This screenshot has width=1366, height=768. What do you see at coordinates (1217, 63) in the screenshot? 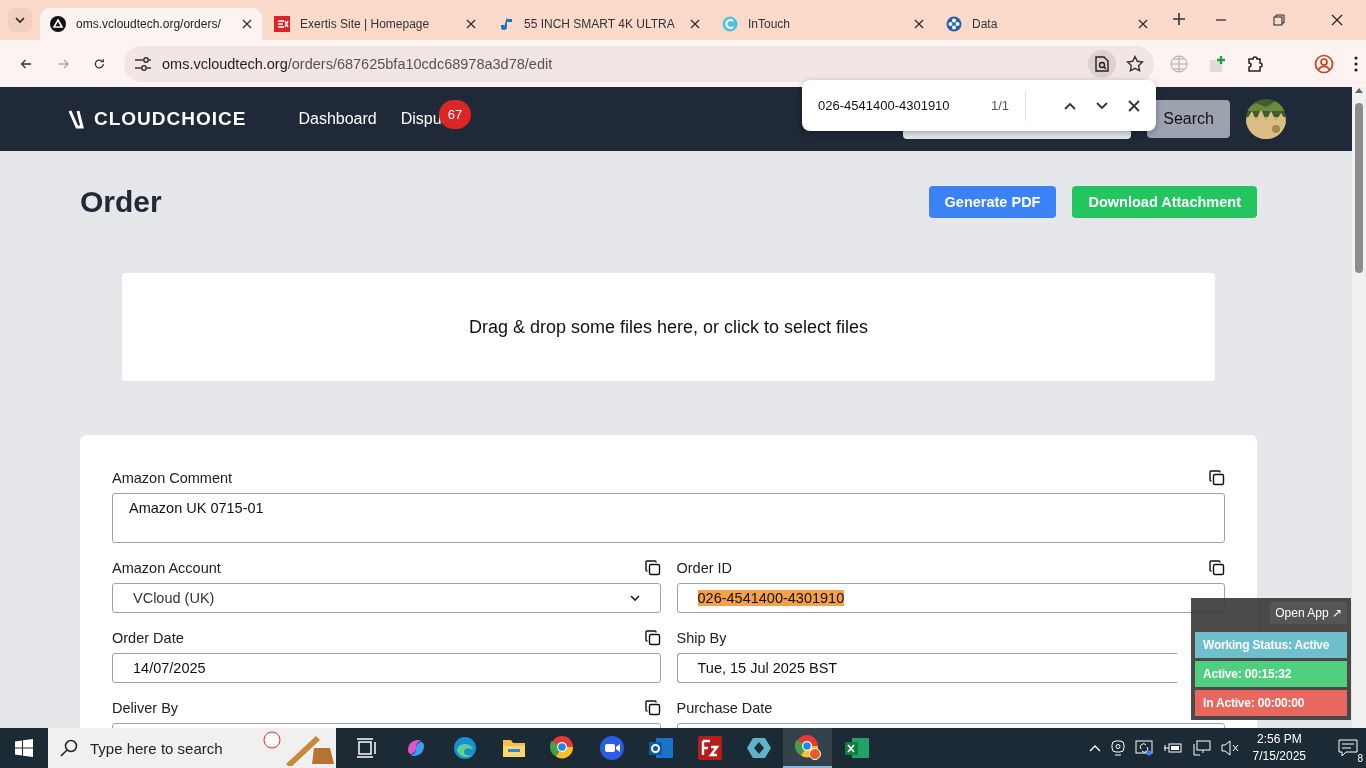
I see `plus-extension-icon` at bounding box center [1217, 63].